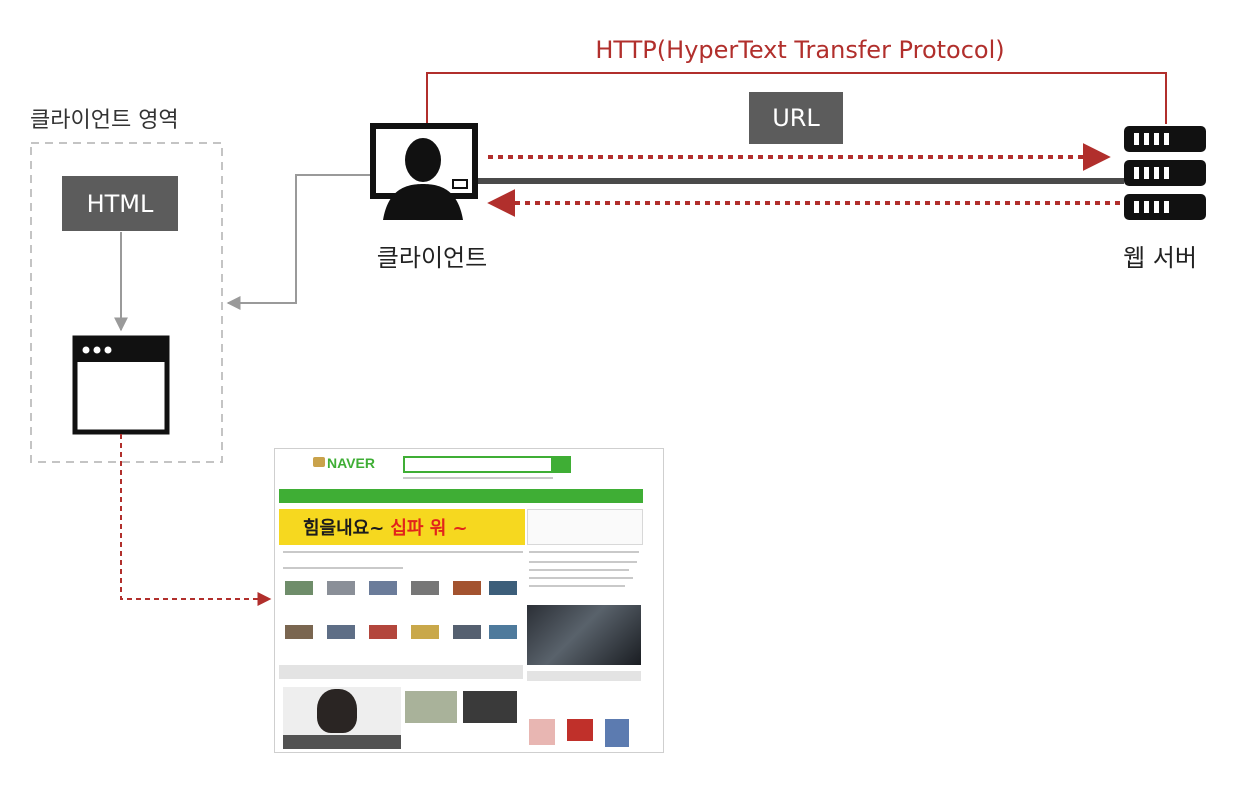 This screenshot has width=1248, height=796. Describe the element at coordinates (196, 520) in the screenshot. I see `render-arrow` at that location.